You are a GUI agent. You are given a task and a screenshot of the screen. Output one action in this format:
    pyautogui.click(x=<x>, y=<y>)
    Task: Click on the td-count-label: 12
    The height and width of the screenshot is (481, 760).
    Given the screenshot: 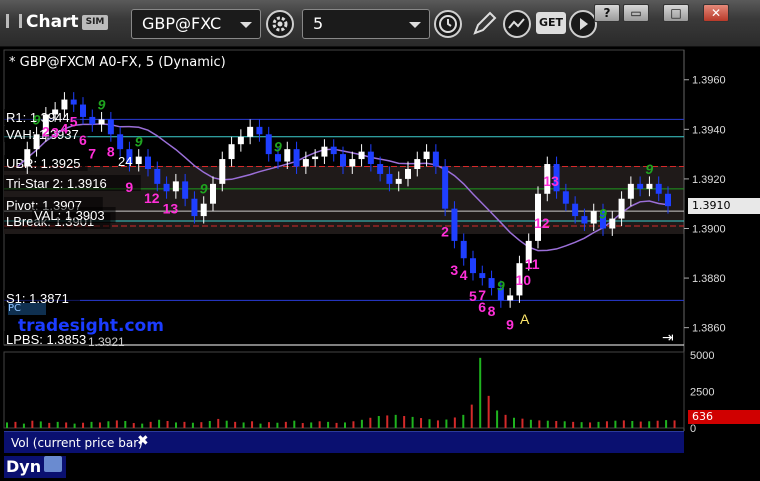 What is the action you would take?
    pyautogui.click(x=542, y=223)
    